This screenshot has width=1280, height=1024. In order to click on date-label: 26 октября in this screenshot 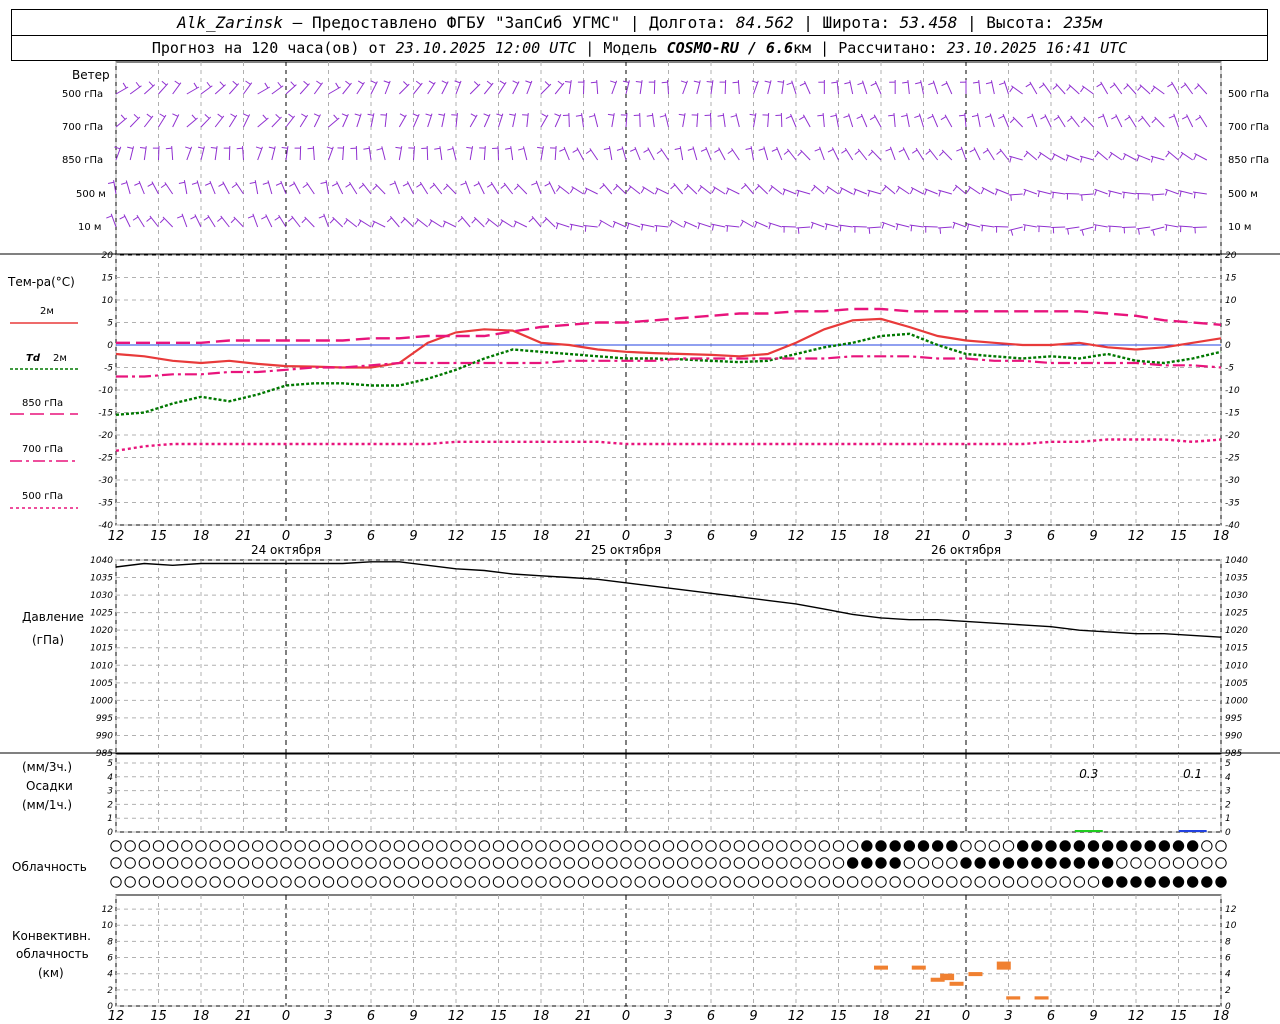, I will do `click(966, 550)`.